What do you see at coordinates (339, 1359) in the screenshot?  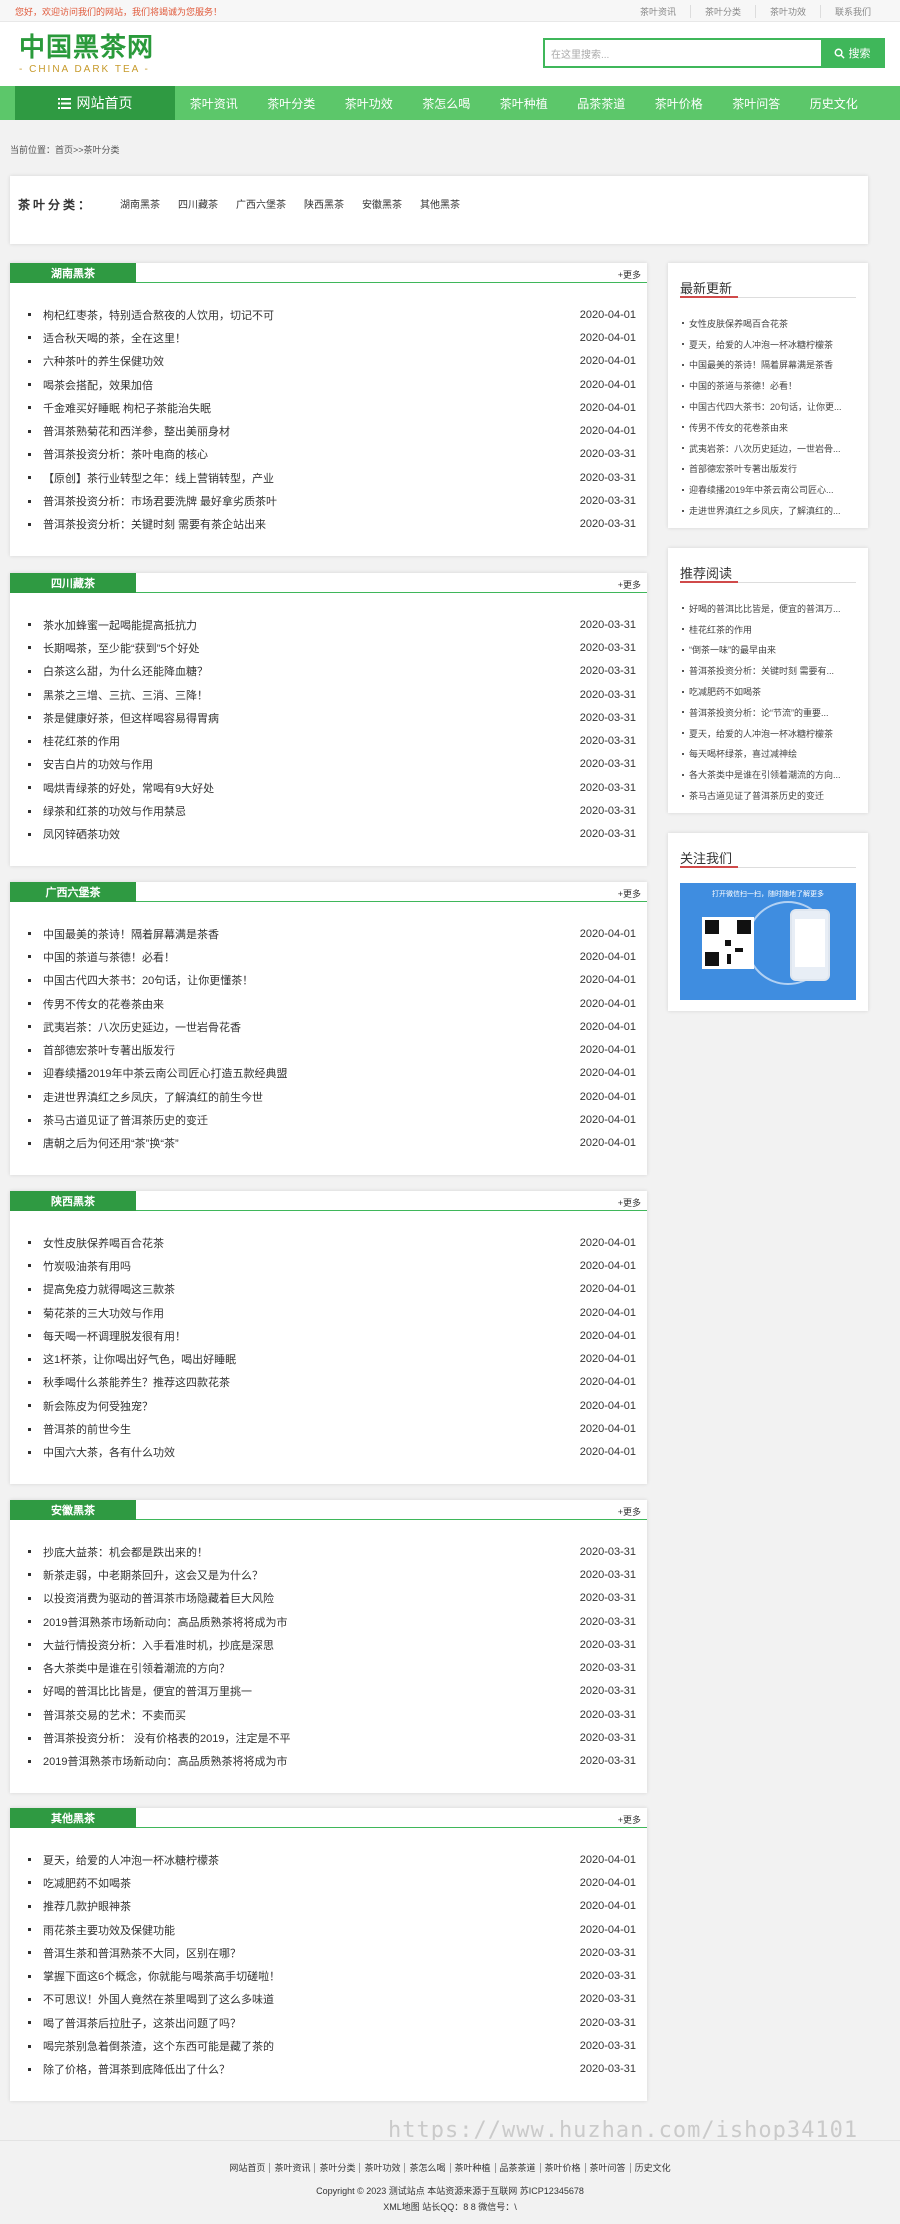 I see `article-link: 这1杯茶，让你喝出好气色，喝出好睡眠` at bounding box center [339, 1359].